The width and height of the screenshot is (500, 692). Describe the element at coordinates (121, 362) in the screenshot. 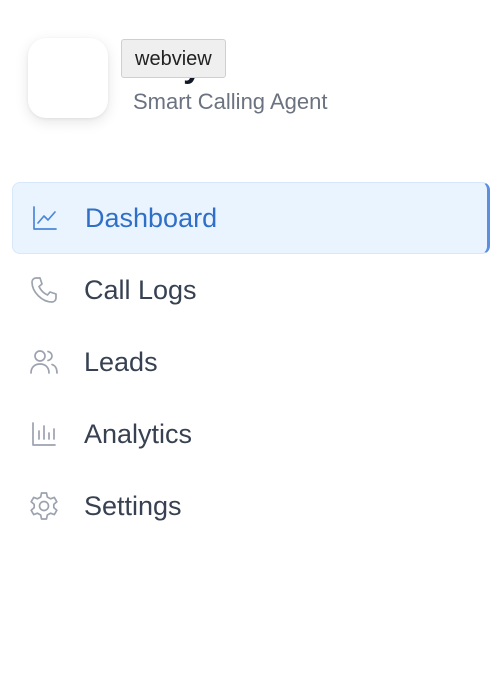

I see `sidebar-item-label: Leads` at that location.